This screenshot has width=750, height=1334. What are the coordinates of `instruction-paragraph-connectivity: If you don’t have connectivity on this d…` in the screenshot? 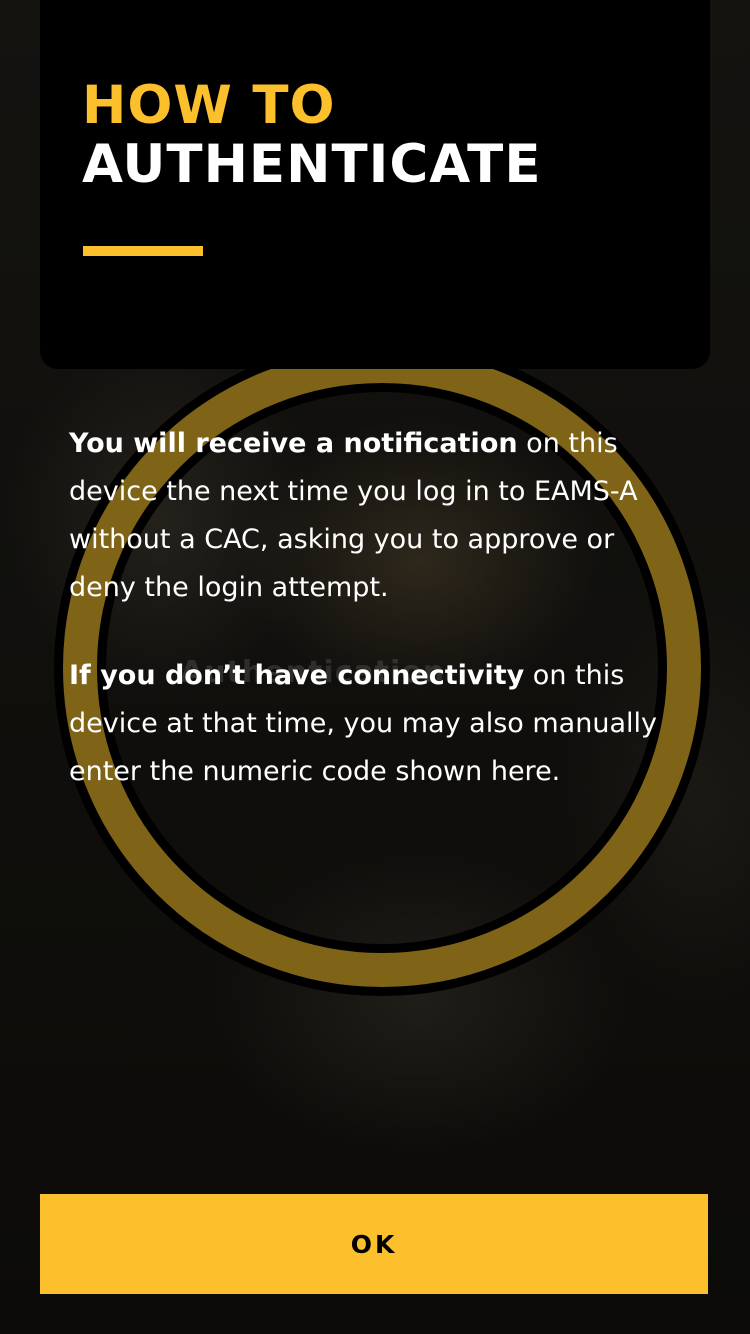 It's located at (376, 724).